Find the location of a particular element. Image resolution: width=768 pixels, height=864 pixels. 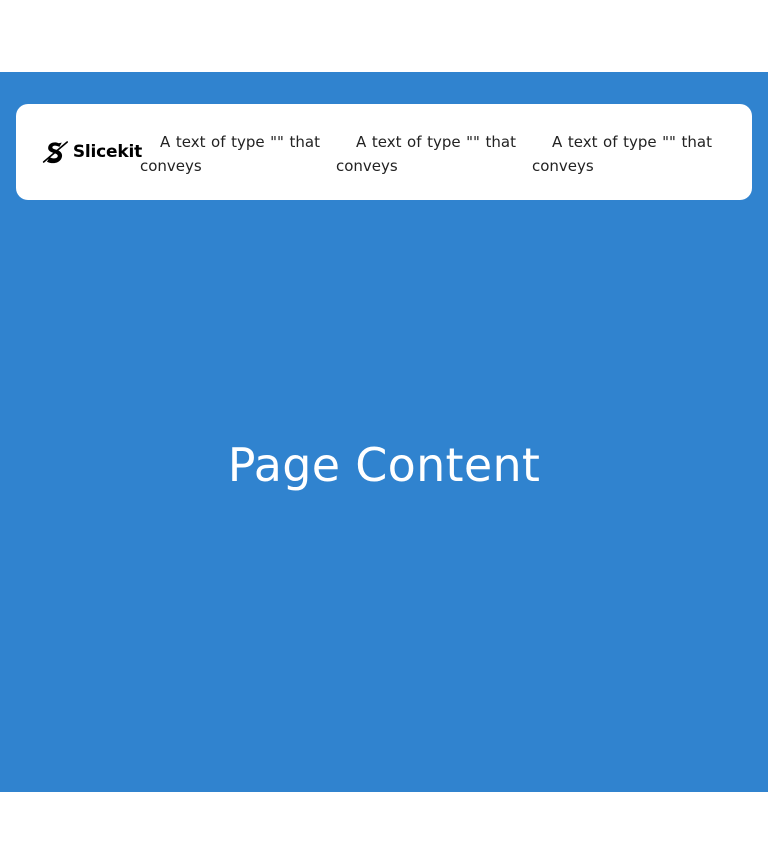

slicekit-logo-icon is located at coordinates (55, 152).